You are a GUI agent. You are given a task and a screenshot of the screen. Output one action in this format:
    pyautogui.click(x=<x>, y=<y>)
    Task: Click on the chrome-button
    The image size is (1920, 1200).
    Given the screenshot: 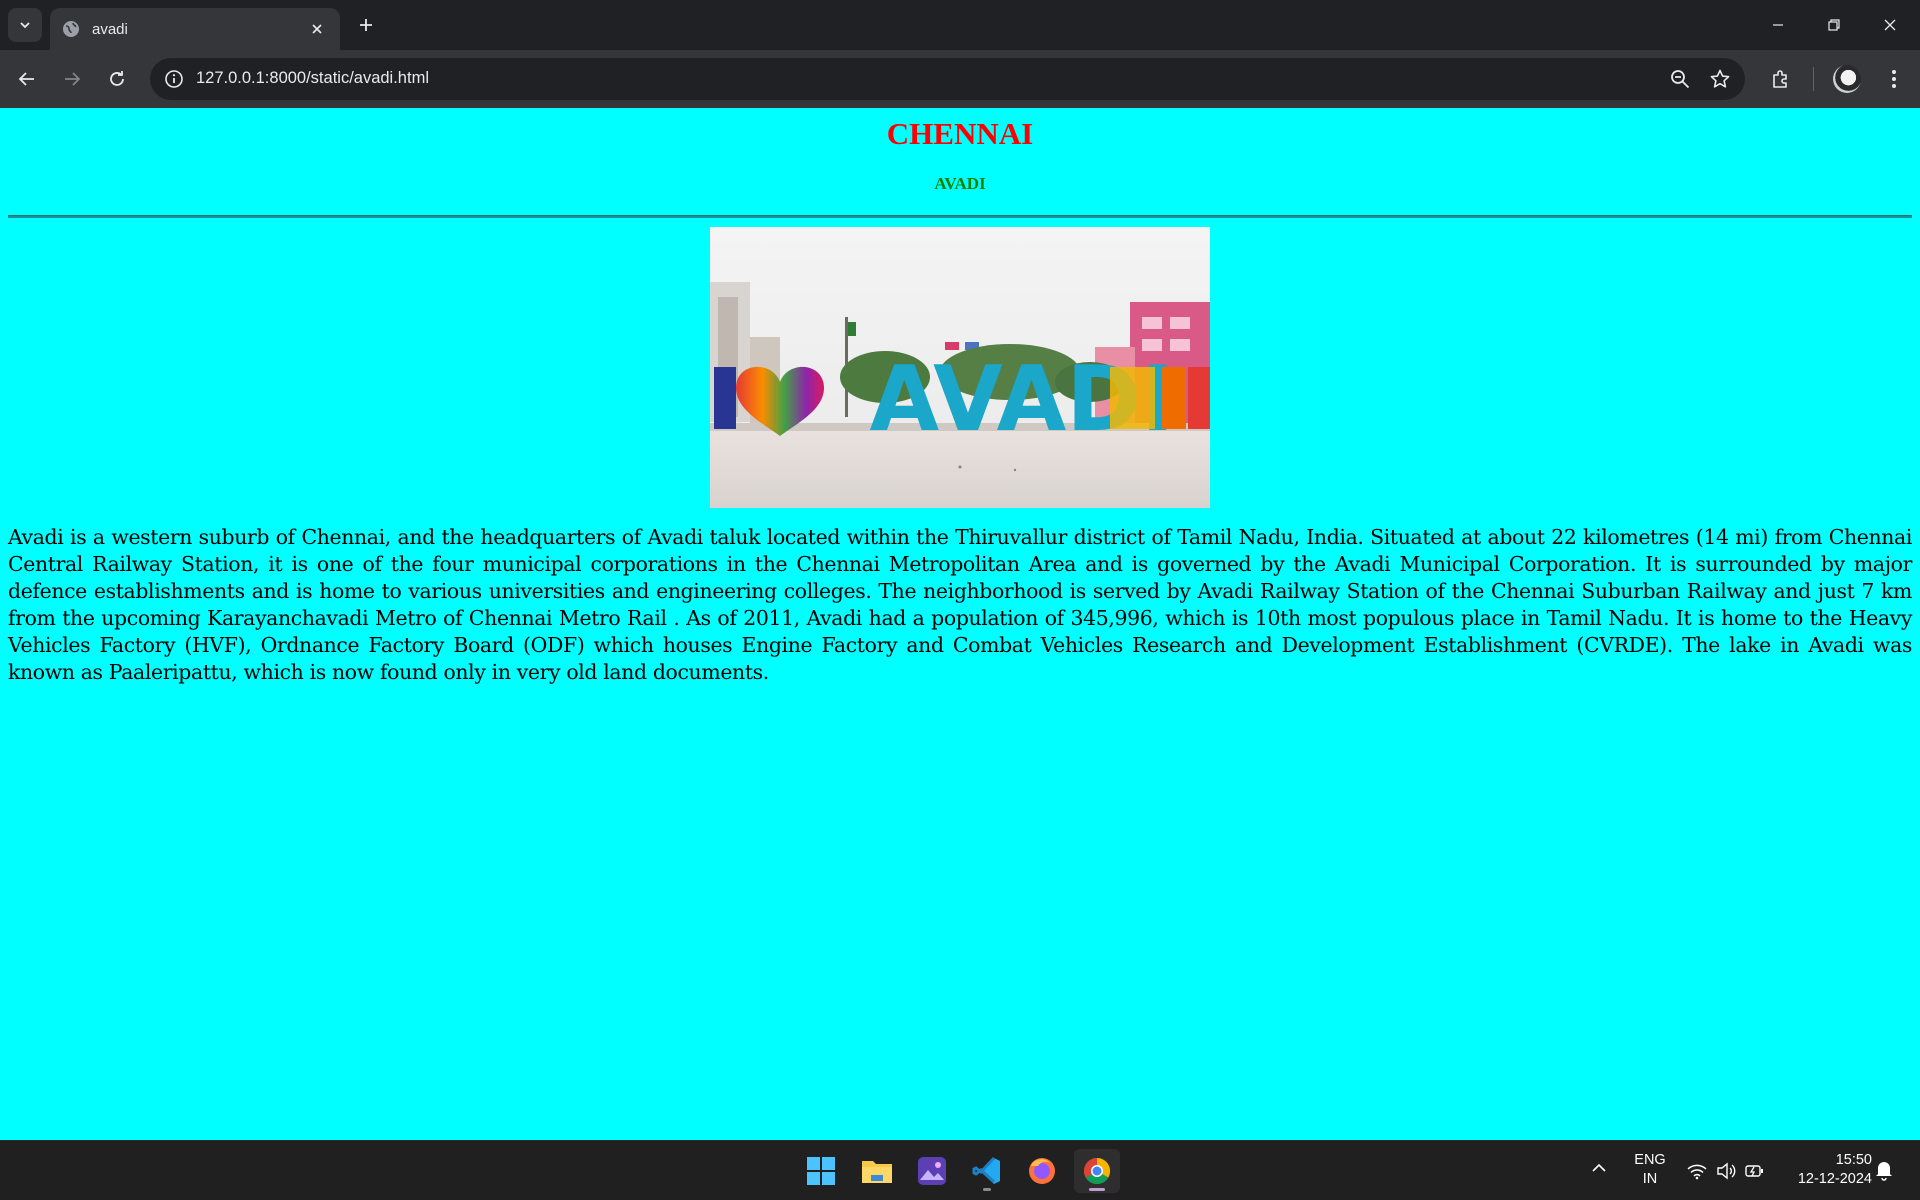 What is the action you would take?
    pyautogui.click(x=1097, y=1171)
    